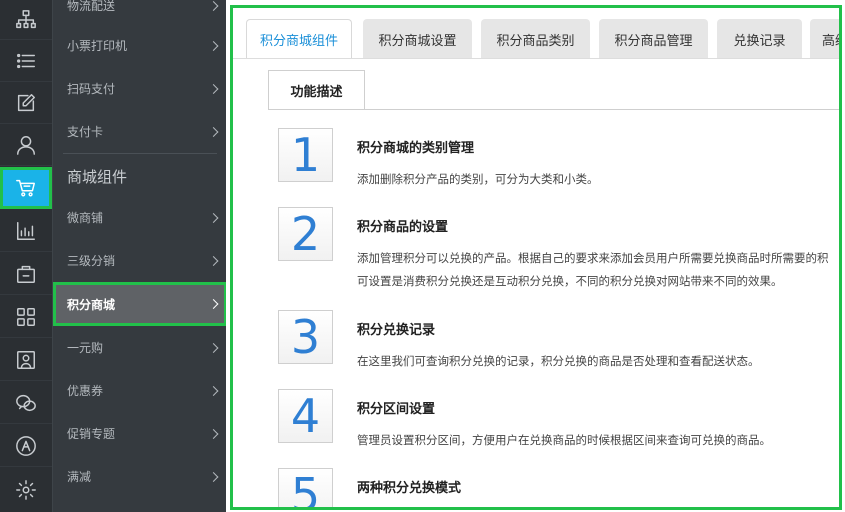  I want to click on wechat-icon, so click(26, 402).